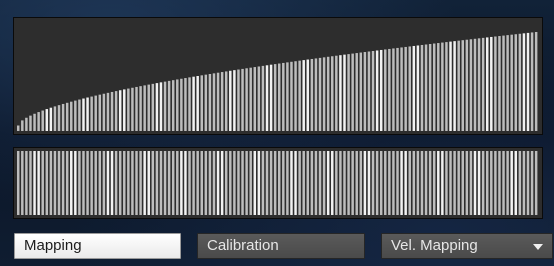 This screenshot has height=266, width=554. I want to click on mapping-tab: Mapping, so click(97, 246).